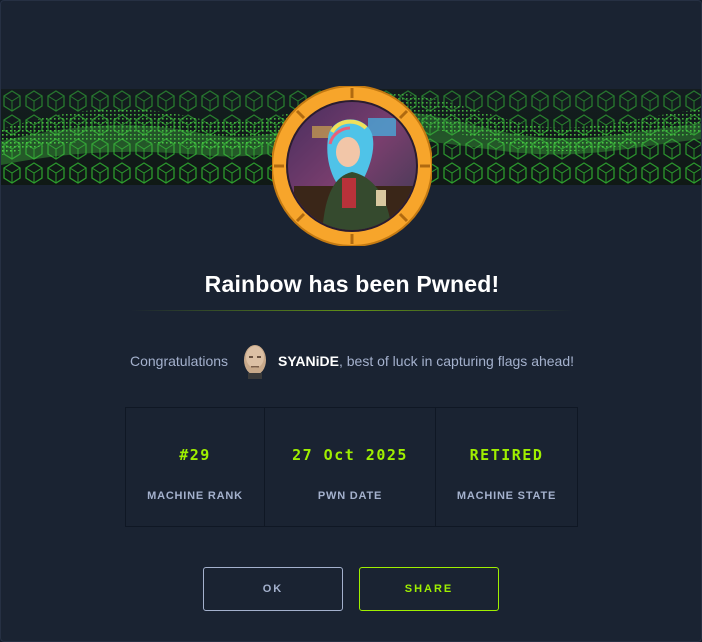  I want to click on congrats-suffix: , best of luck in capturing flags ahead!, so click(456, 361).